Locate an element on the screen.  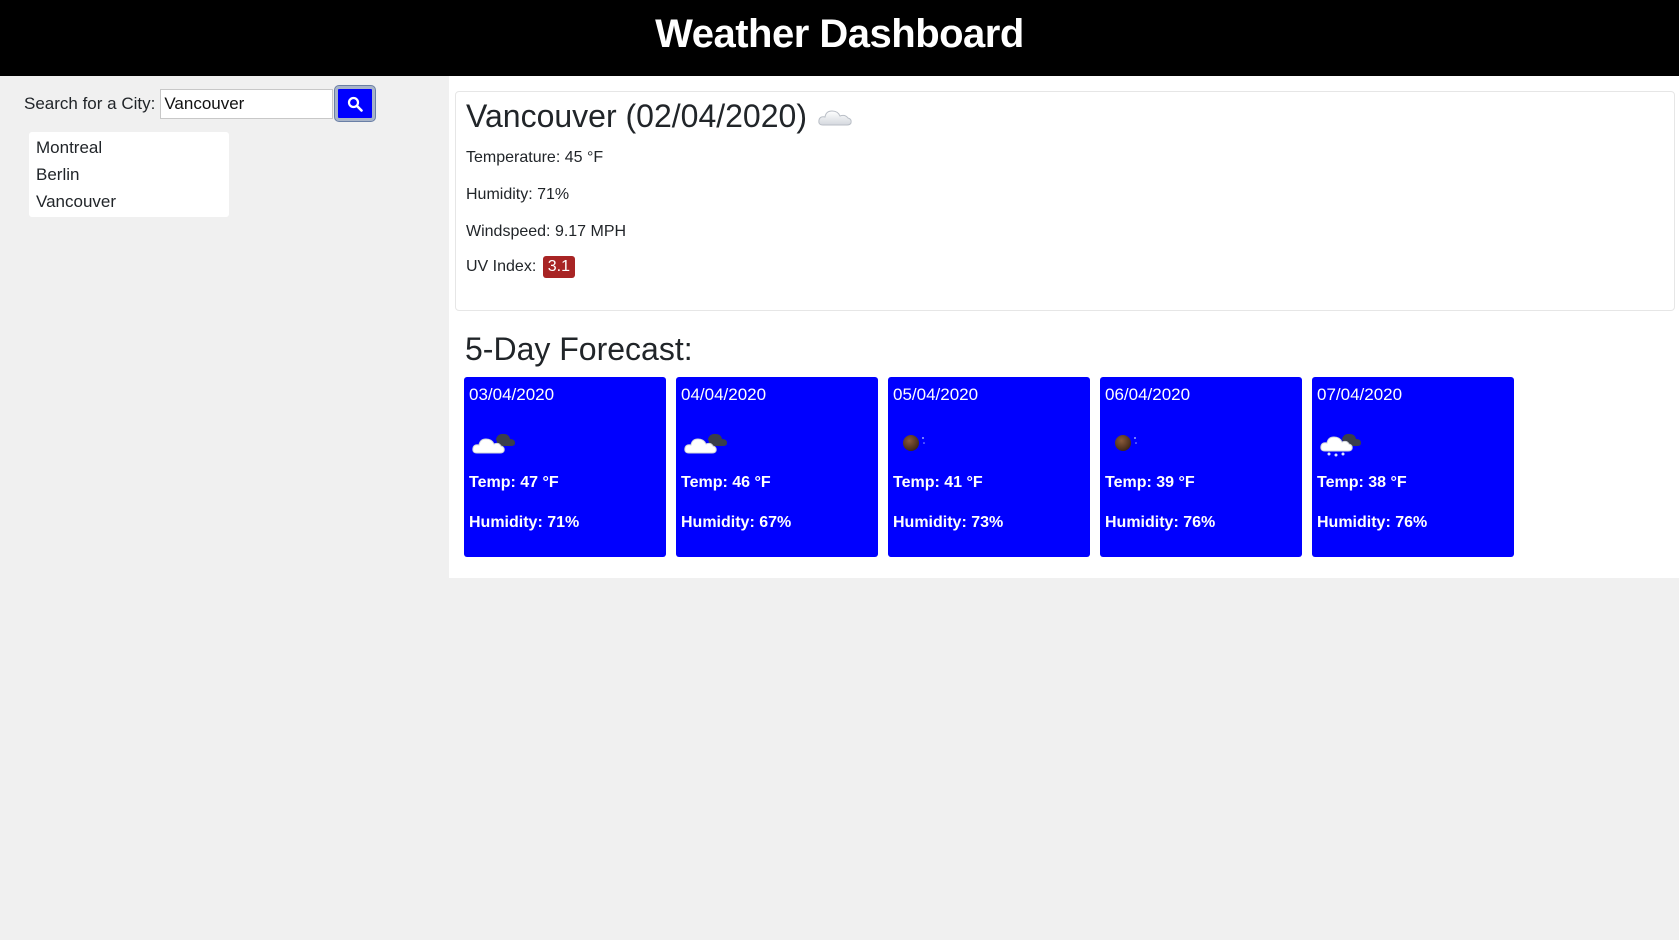
forecast-humidity: Humidity: 67% is located at coordinates (736, 522).